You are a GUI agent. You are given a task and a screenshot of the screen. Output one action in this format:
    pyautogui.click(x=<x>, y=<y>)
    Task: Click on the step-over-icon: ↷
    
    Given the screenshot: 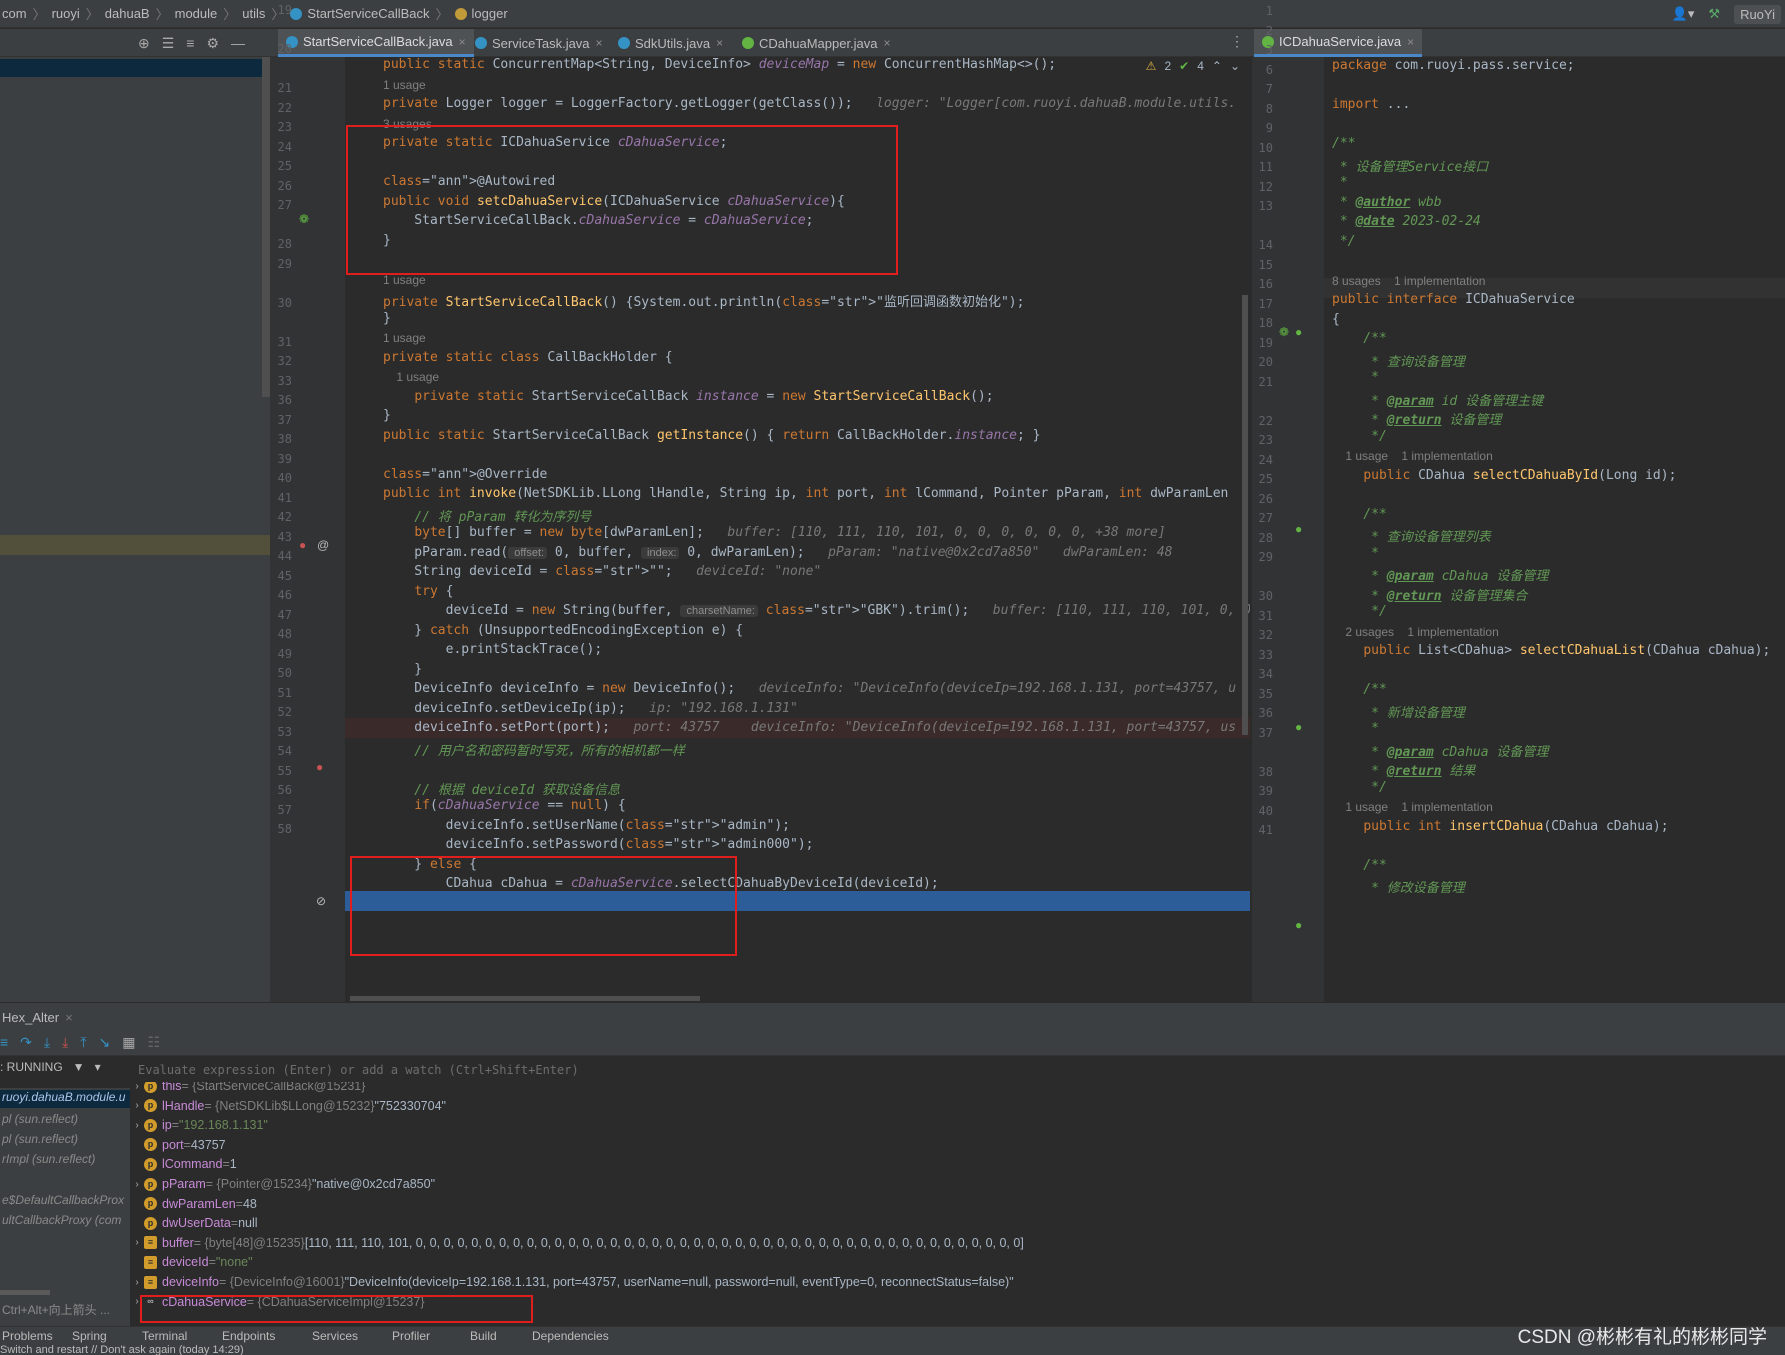 What is the action you would take?
    pyautogui.click(x=26, y=1042)
    